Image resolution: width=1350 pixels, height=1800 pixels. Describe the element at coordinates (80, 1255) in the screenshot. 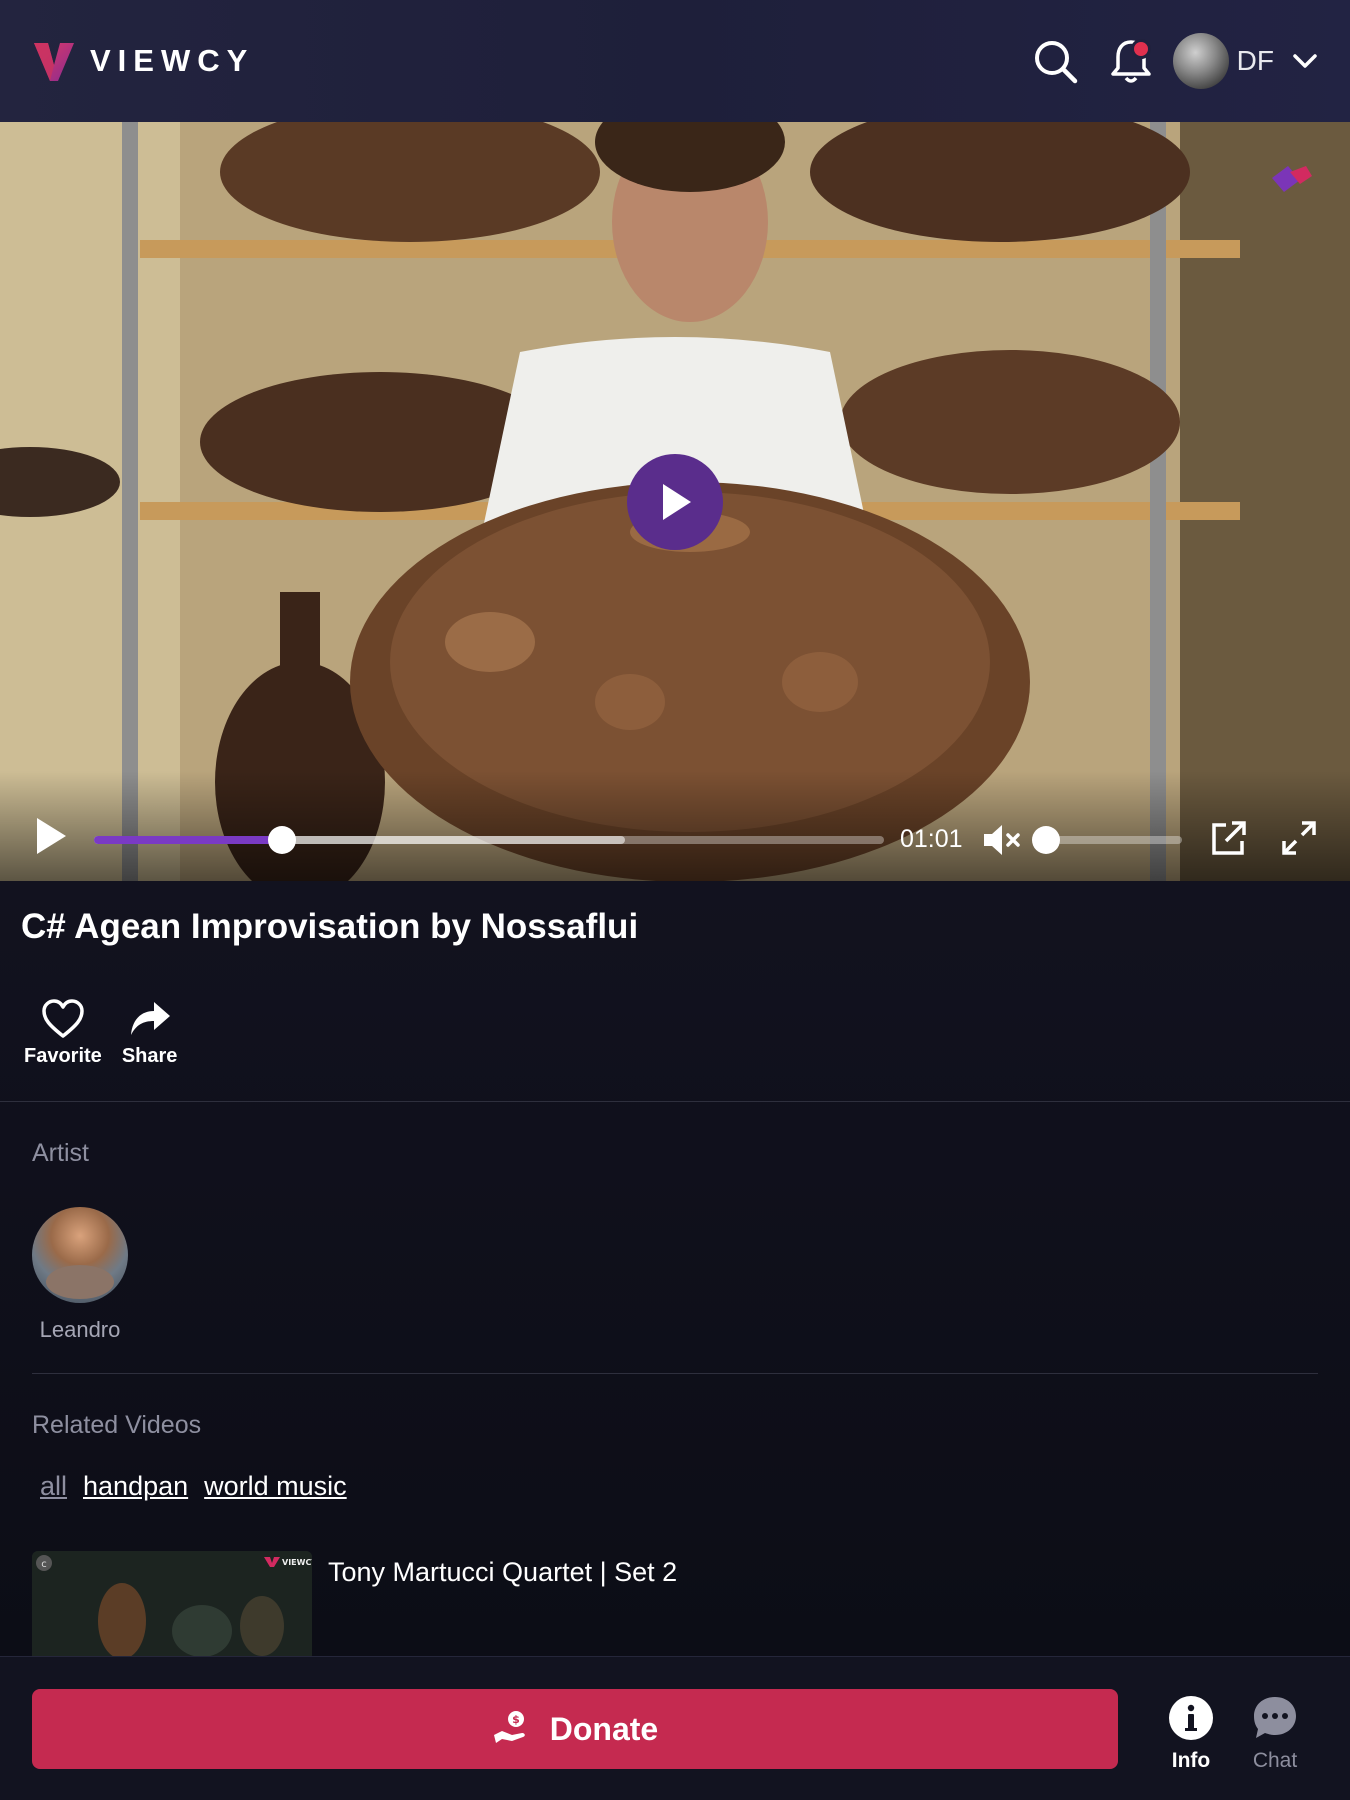

I see `artist-avatar` at that location.